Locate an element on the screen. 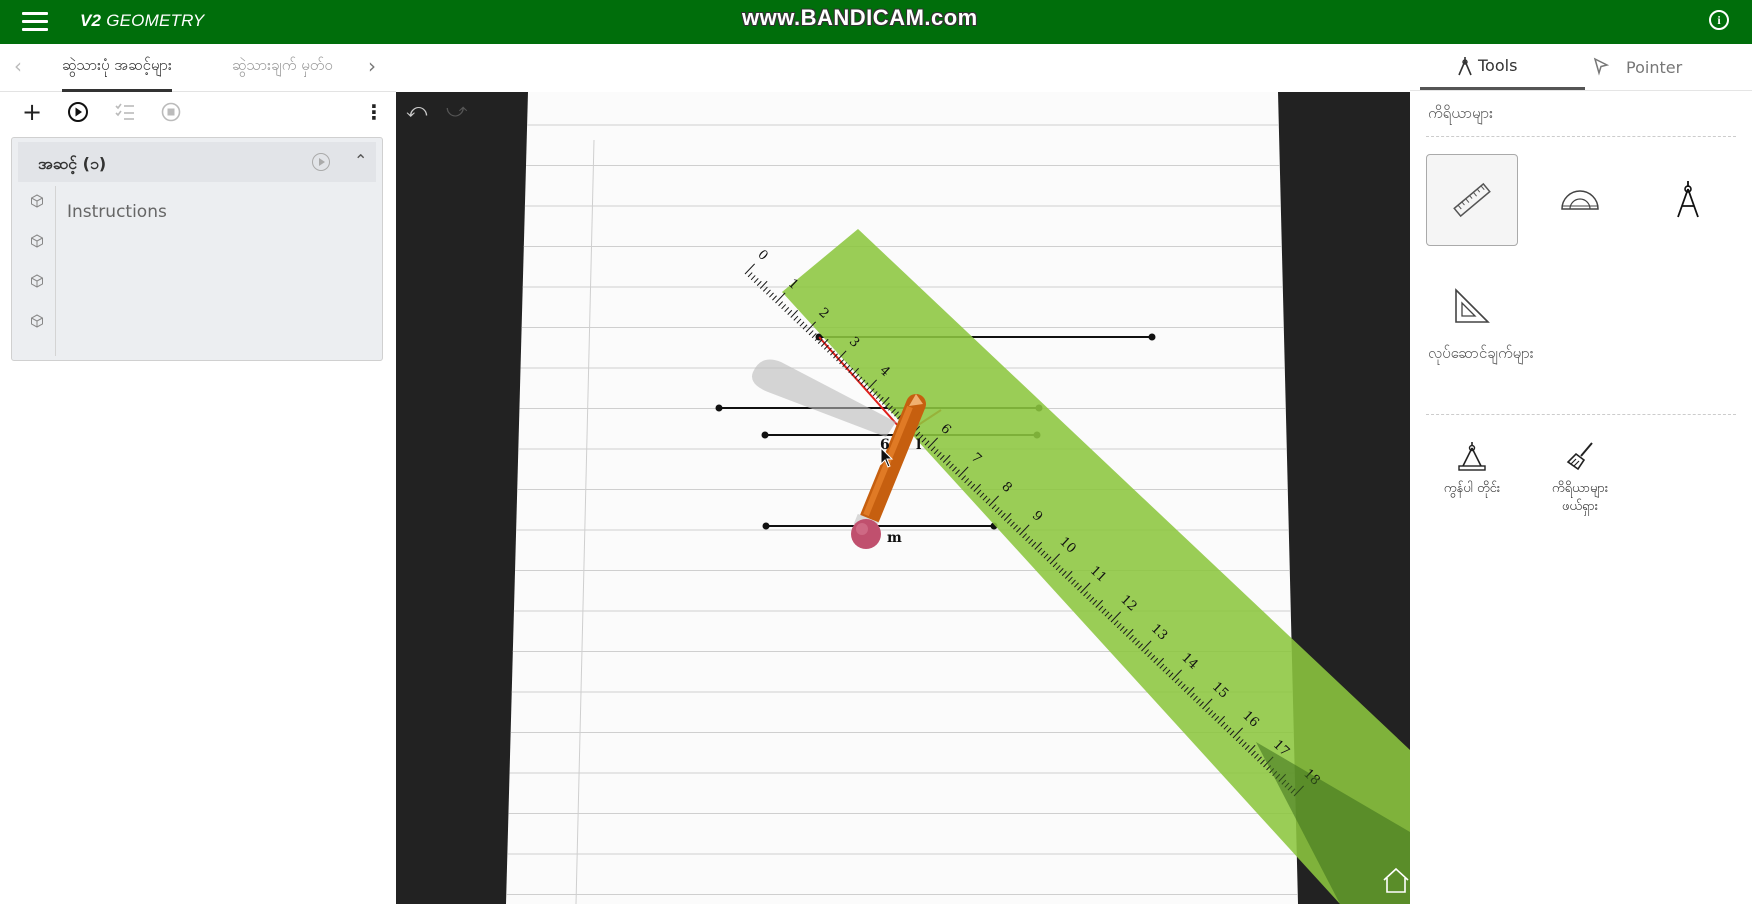 The width and height of the screenshot is (1752, 904). step-card: အဆင့် (၁) ⌃ Instructions is located at coordinates (197, 249).